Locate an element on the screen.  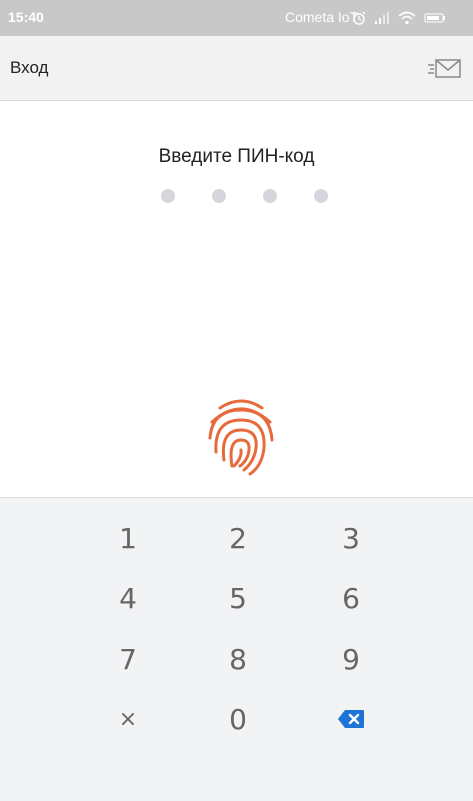
key-5: 5 is located at coordinates (238, 598).